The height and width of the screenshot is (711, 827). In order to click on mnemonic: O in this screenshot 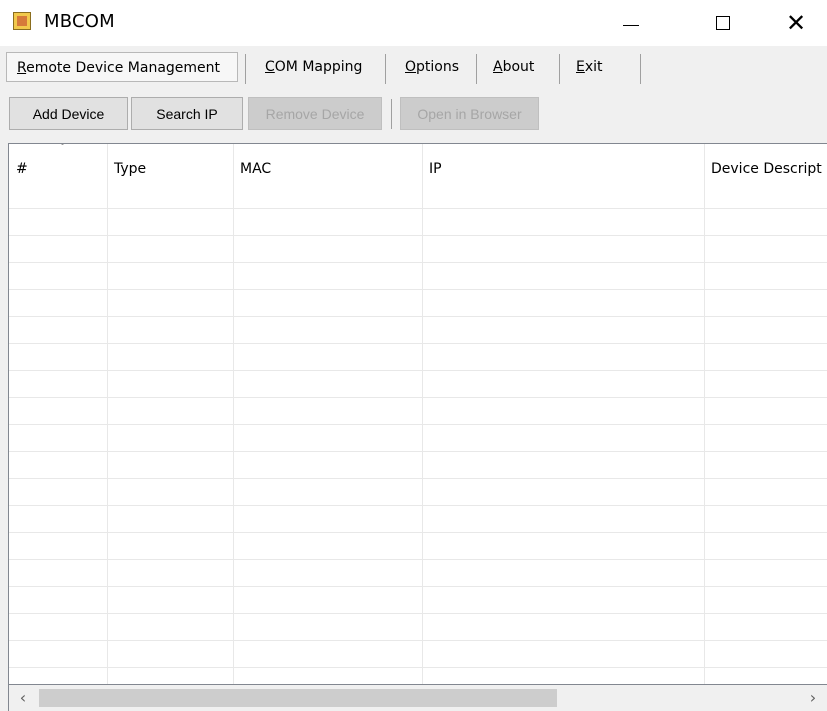, I will do `click(411, 67)`.